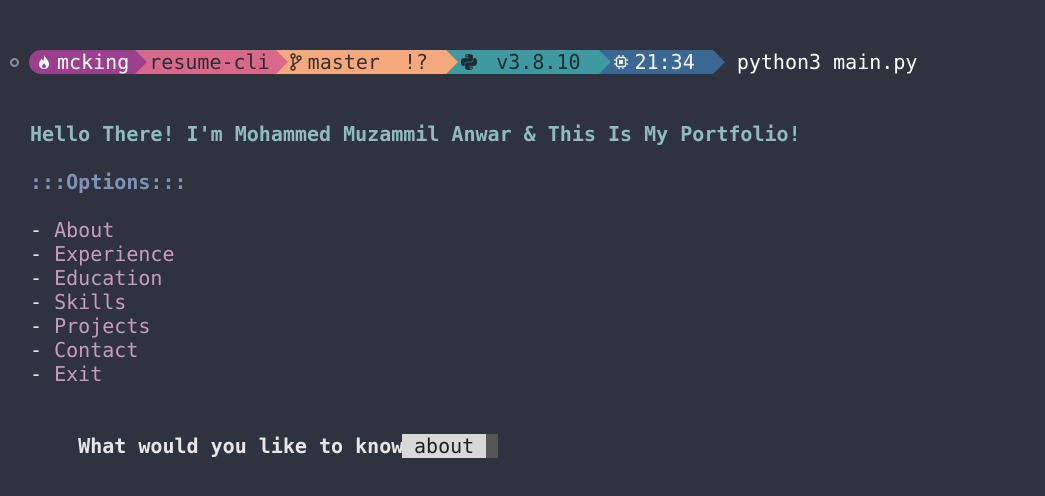 The image size is (1045, 496). I want to click on list-item: - Skills, so click(78, 302).